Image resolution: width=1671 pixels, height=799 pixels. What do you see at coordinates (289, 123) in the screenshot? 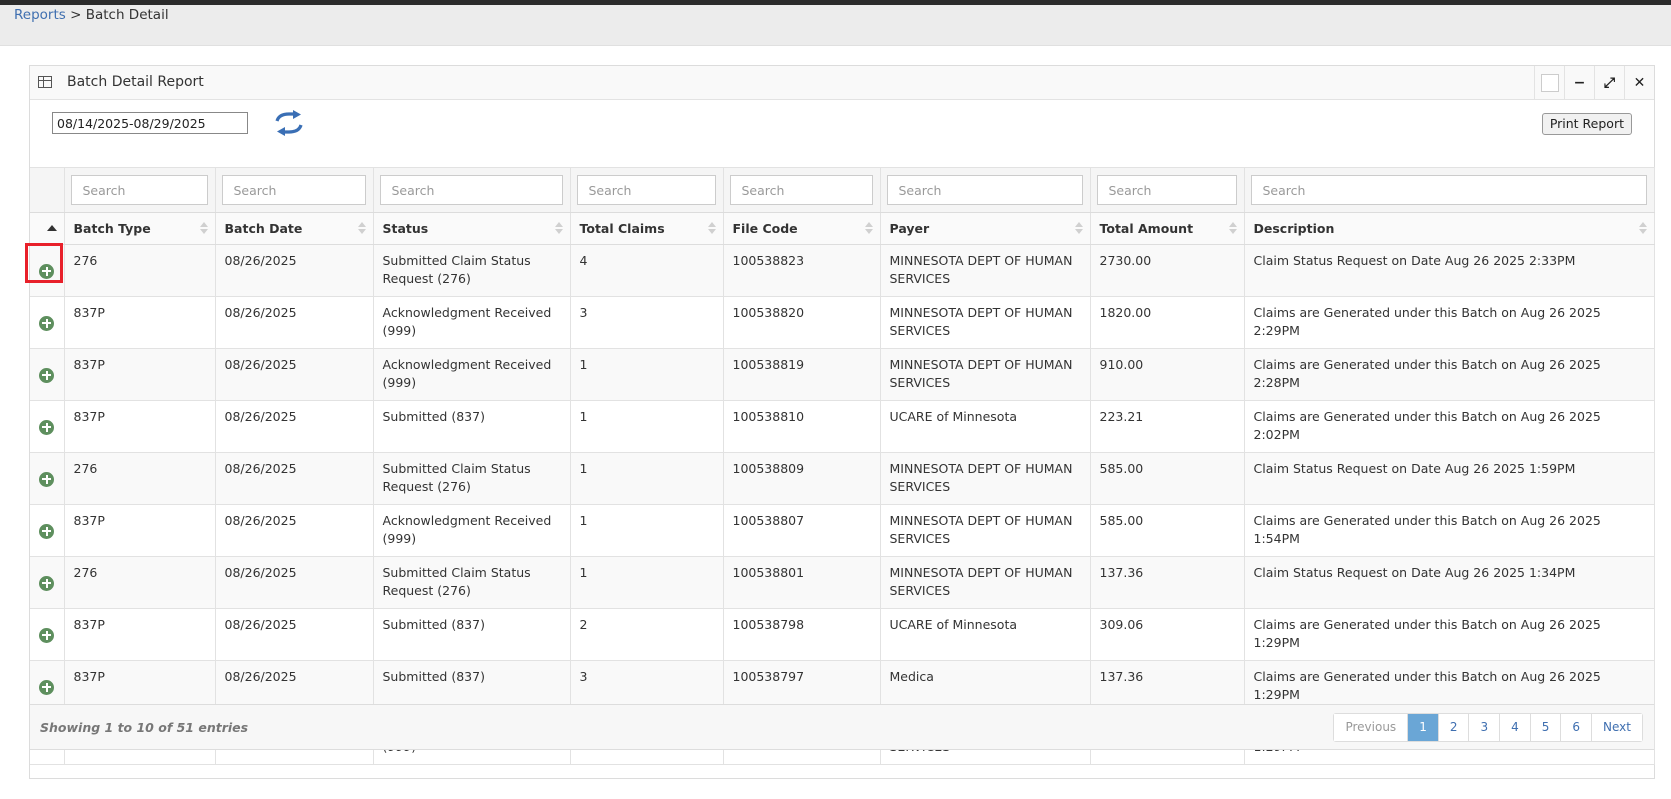
I see `refresh-icon` at bounding box center [289, 123].